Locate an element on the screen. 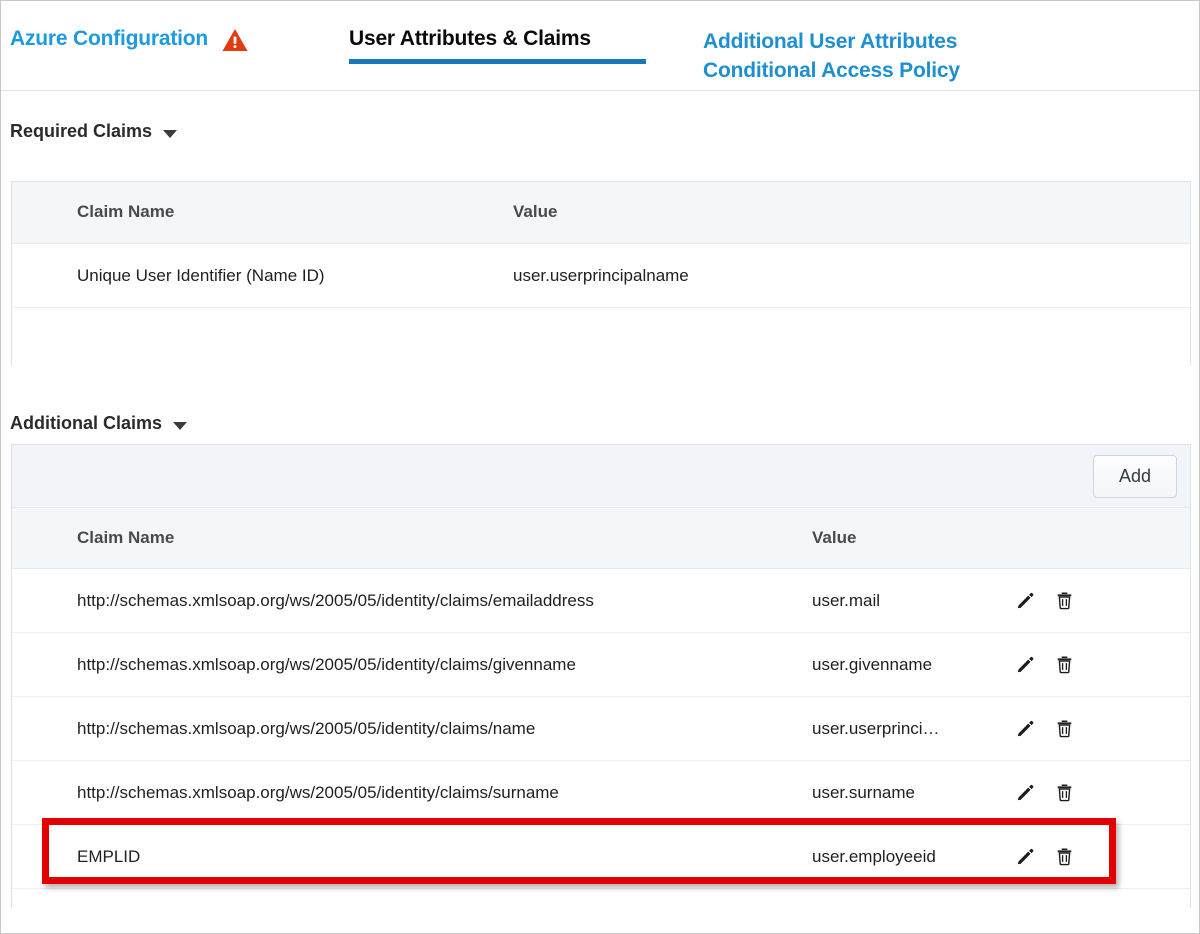 Image resolution: width=1200 pixels, height=934 pixels. claim-name-cell: EMPLID is located at coordinates (109, 856).